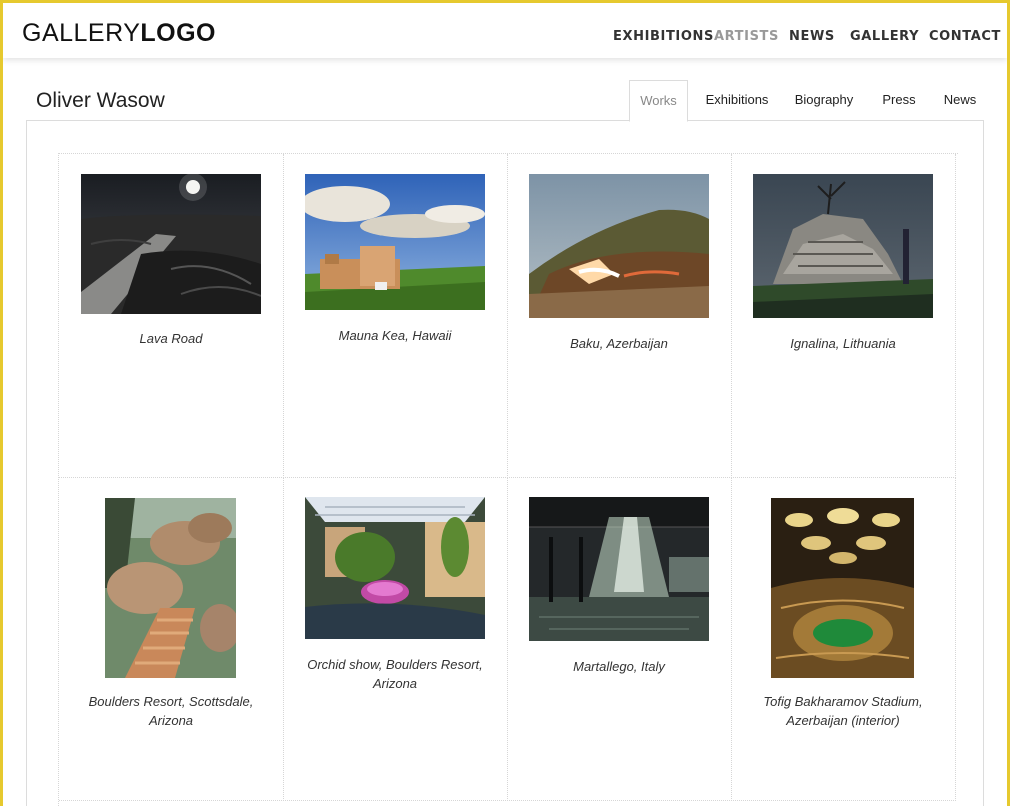 The height and width of the screenshot is (806, 1010). I want to click on nav-contact: CONTACT, so click(965, 36).